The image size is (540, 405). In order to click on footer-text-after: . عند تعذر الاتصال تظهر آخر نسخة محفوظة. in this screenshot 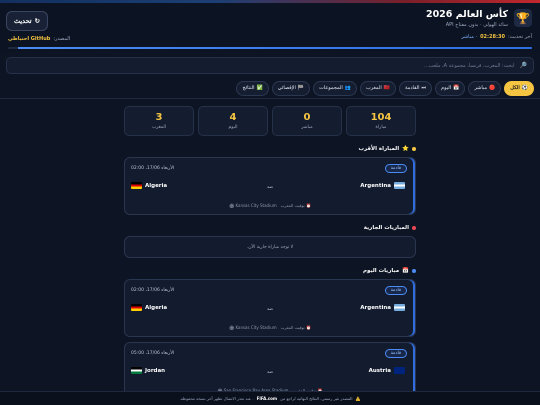, I will do `click(216, 398)`.